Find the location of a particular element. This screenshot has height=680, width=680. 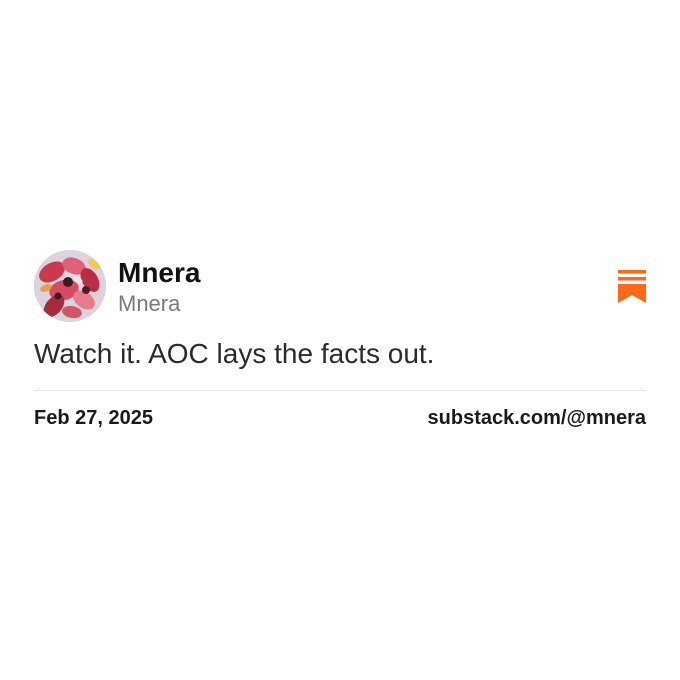

post-footer: Feb 27, 2025 substack.com/@mnera is located at coordinates (340, 422).